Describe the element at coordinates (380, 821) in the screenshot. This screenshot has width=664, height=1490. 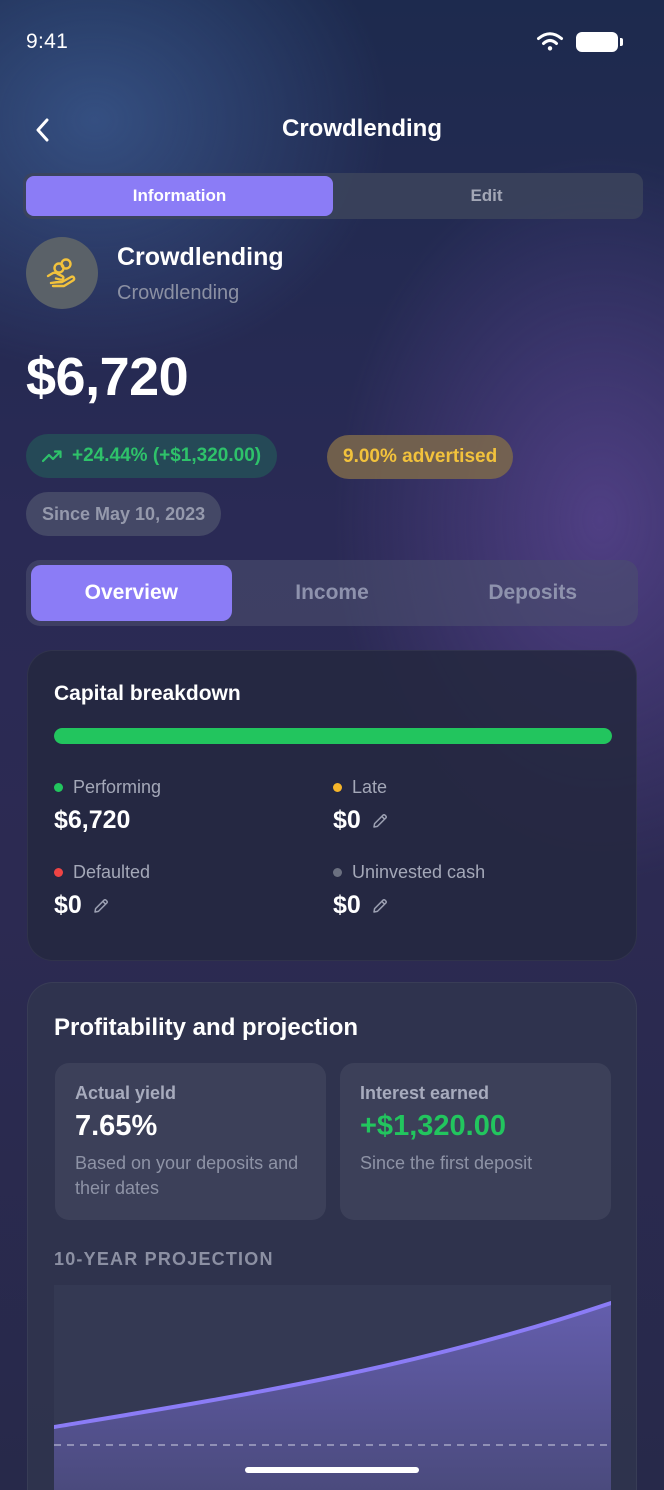
I see `edit-late-pencil-icon` at that location.